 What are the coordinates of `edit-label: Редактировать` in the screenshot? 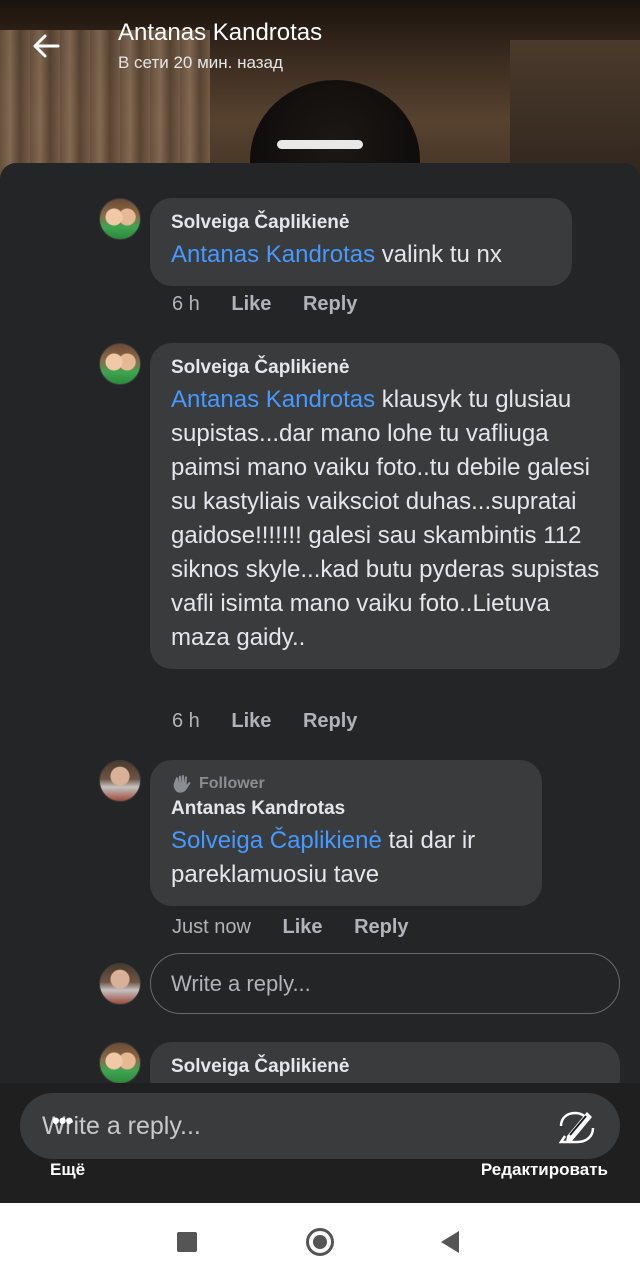 It's located at (544, 1170).